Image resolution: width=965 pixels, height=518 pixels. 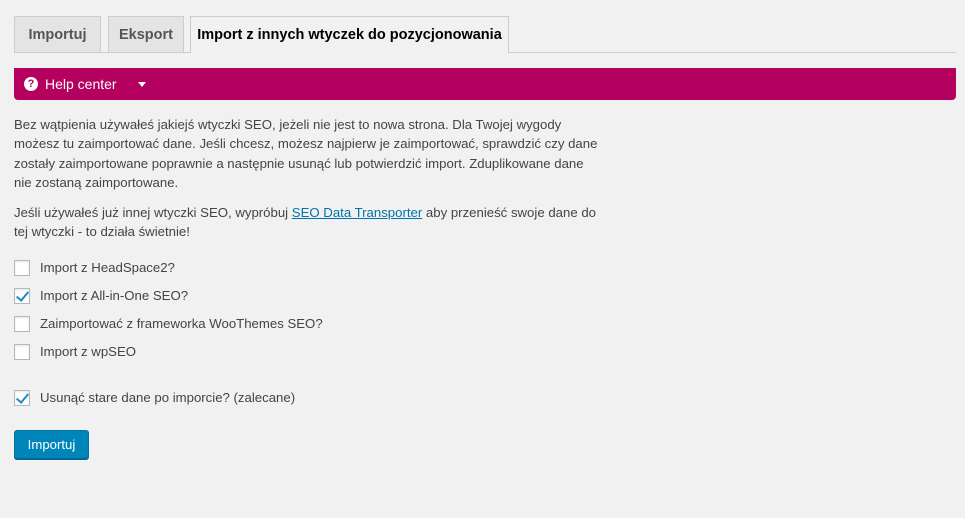 What do you see at coordinates (509, 212) in the screenshot?
I see `transporter-text: aby przenieść swoje dane do` at bounding box center [509, 212].